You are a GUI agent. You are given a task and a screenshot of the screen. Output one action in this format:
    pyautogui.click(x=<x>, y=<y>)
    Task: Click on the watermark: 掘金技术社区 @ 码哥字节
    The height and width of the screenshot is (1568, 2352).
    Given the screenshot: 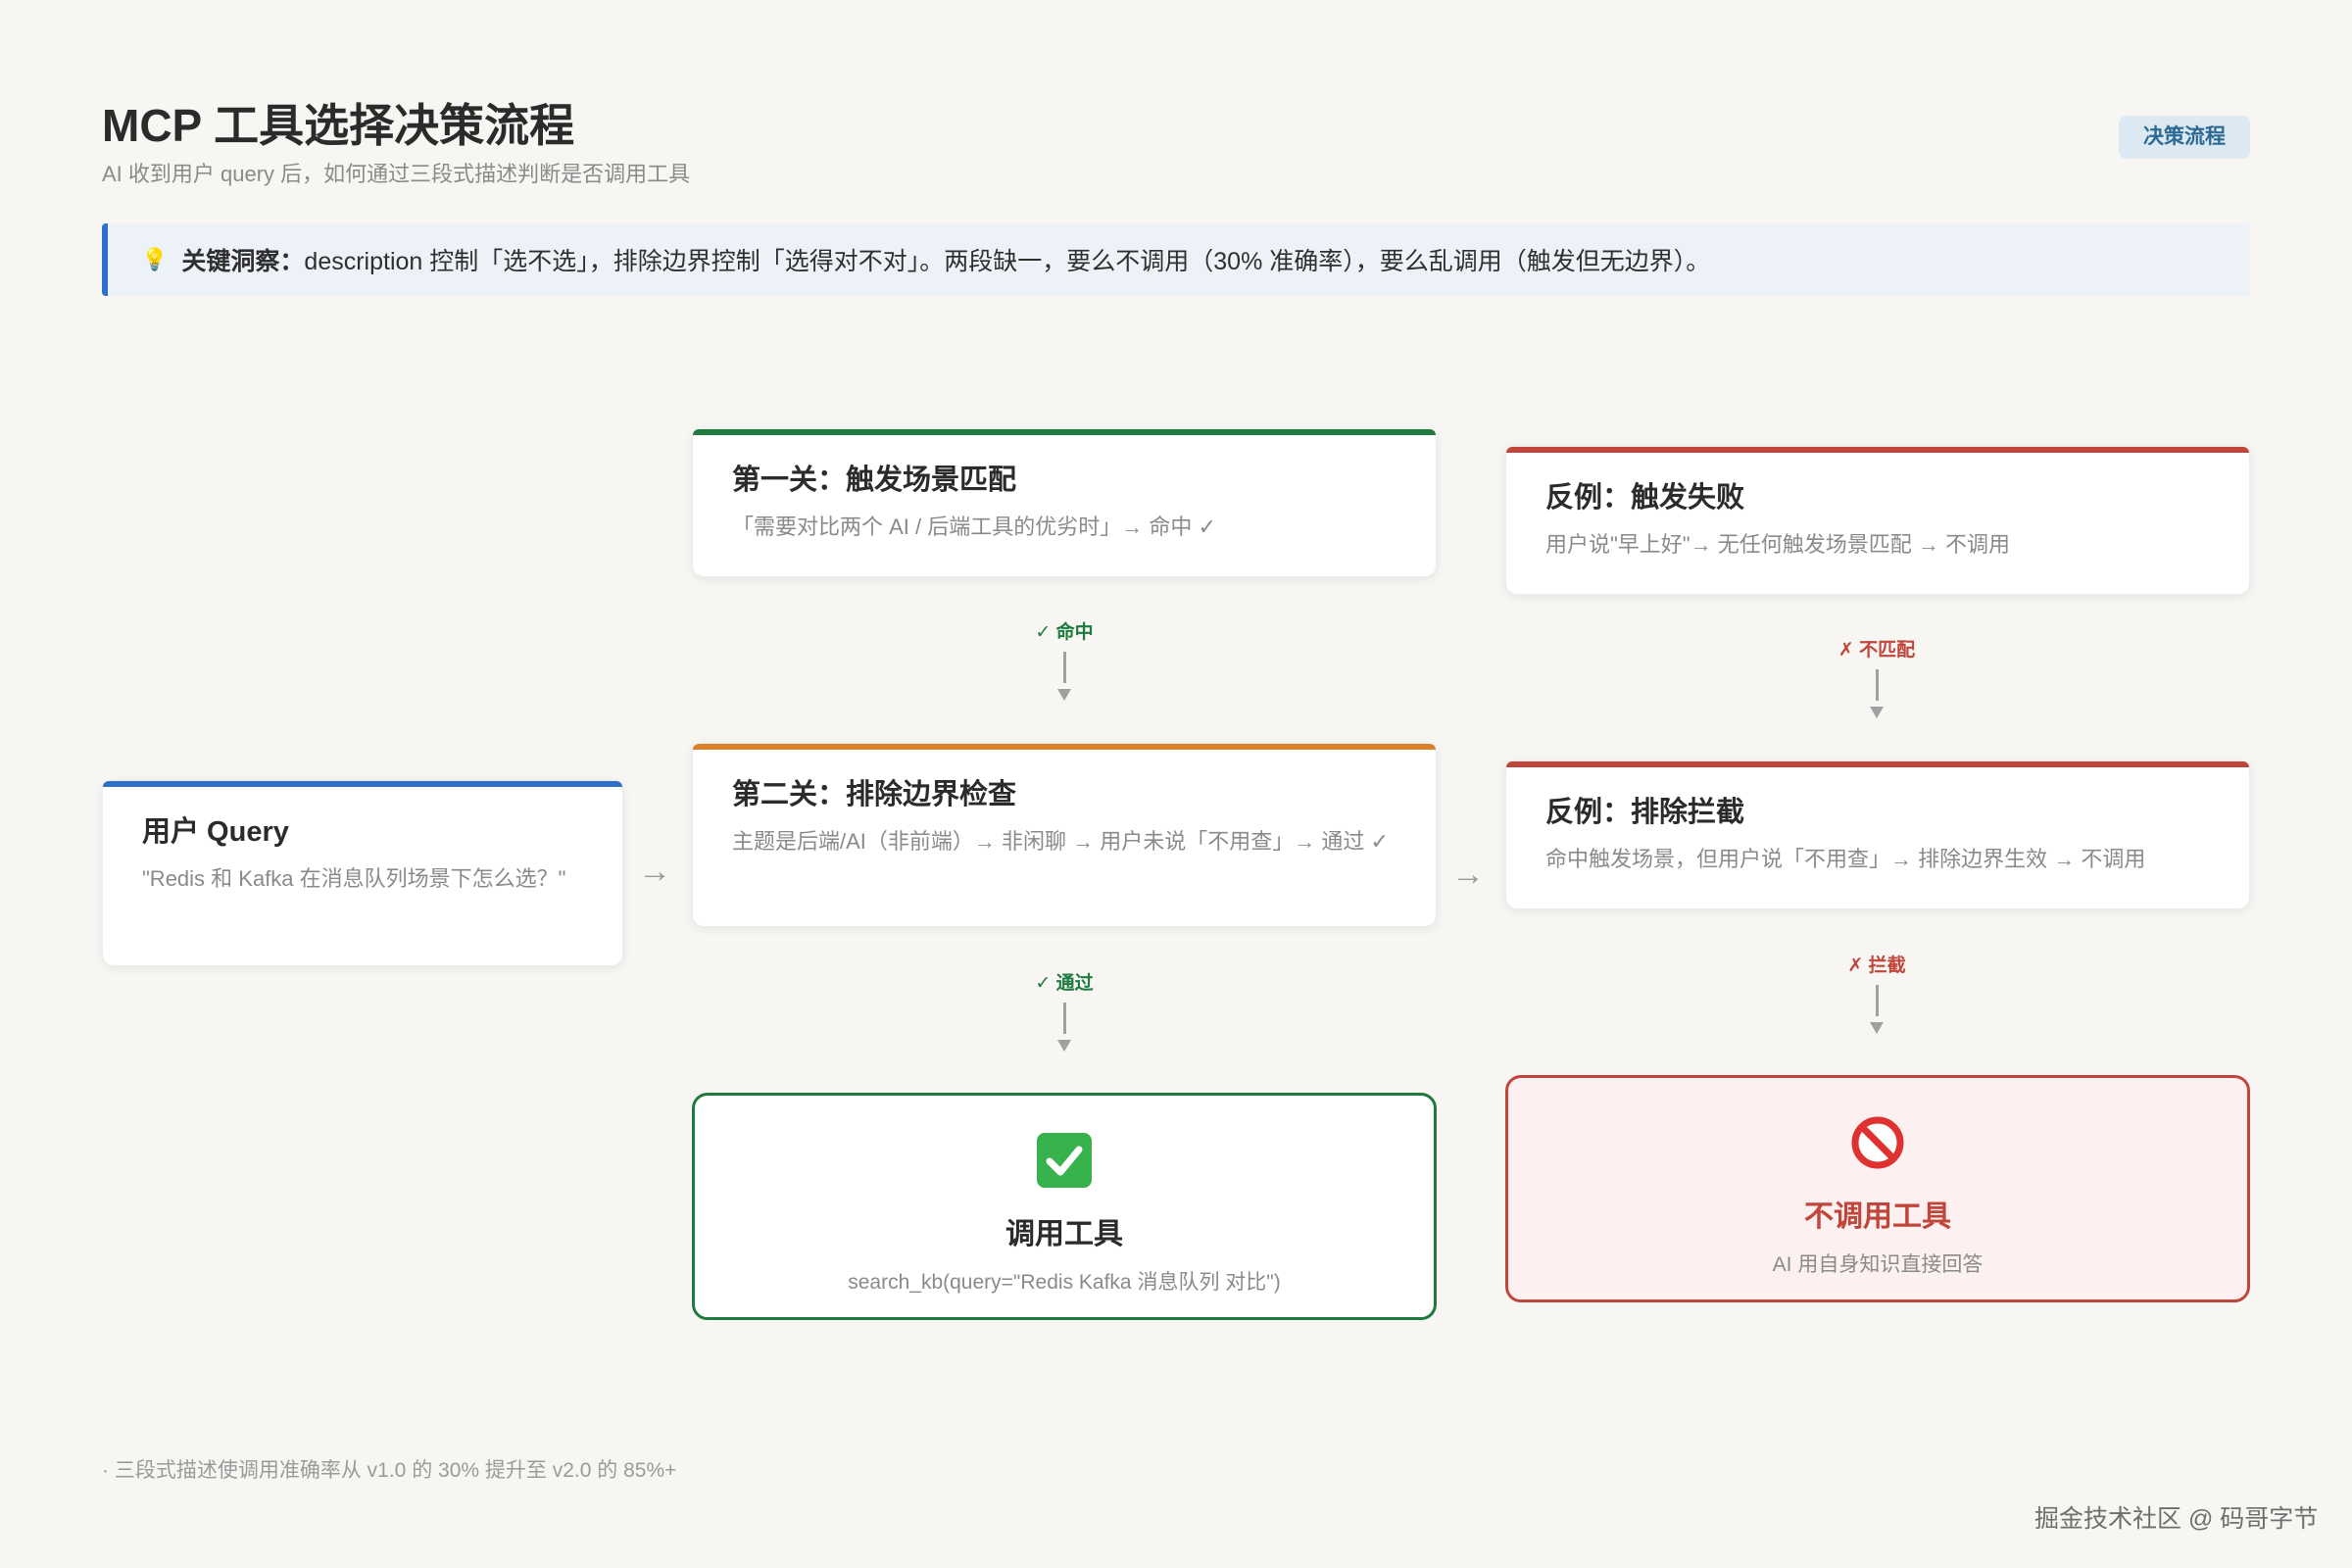 What is the action you would take?
    pyautogui.click(x=2176, y=1519)
    